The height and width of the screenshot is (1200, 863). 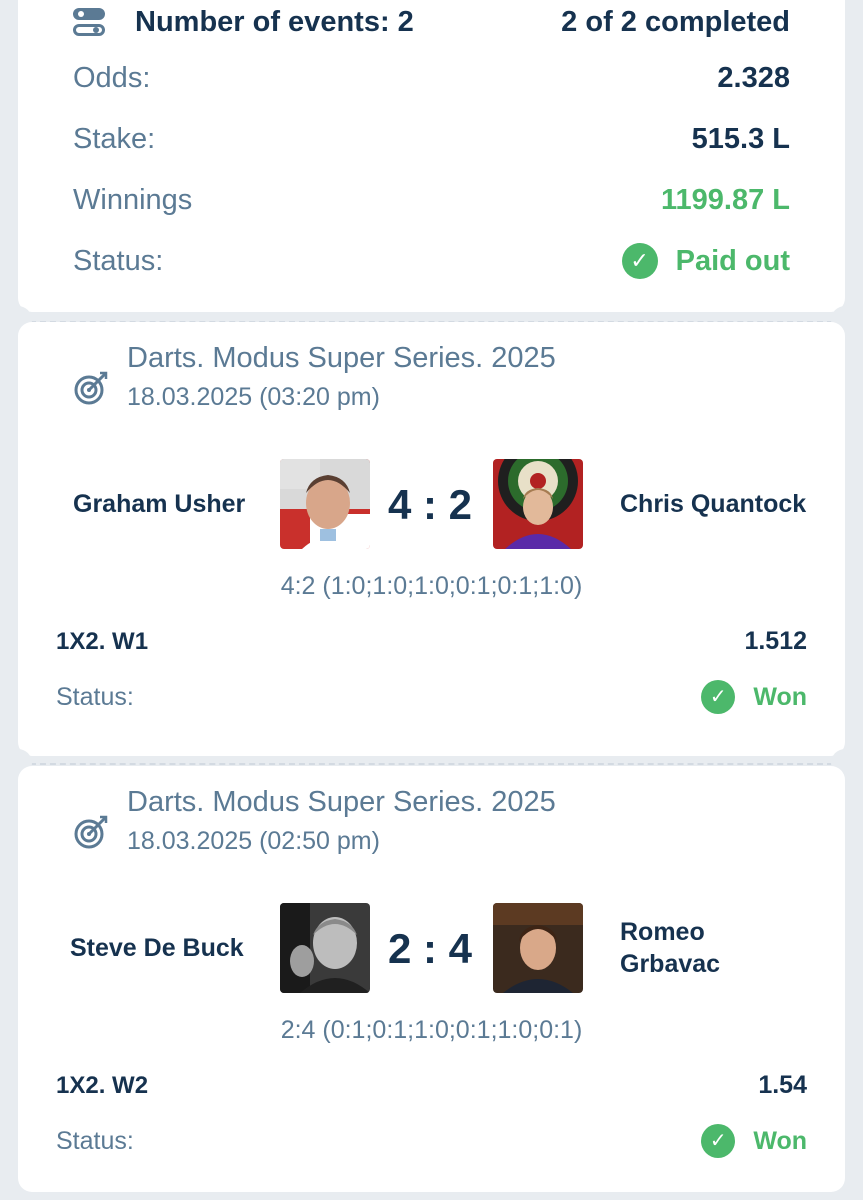 What do you see at coordinates (431, 764) in the screenshot?
I see `perforation-divider` at bounding box center [431, 764].